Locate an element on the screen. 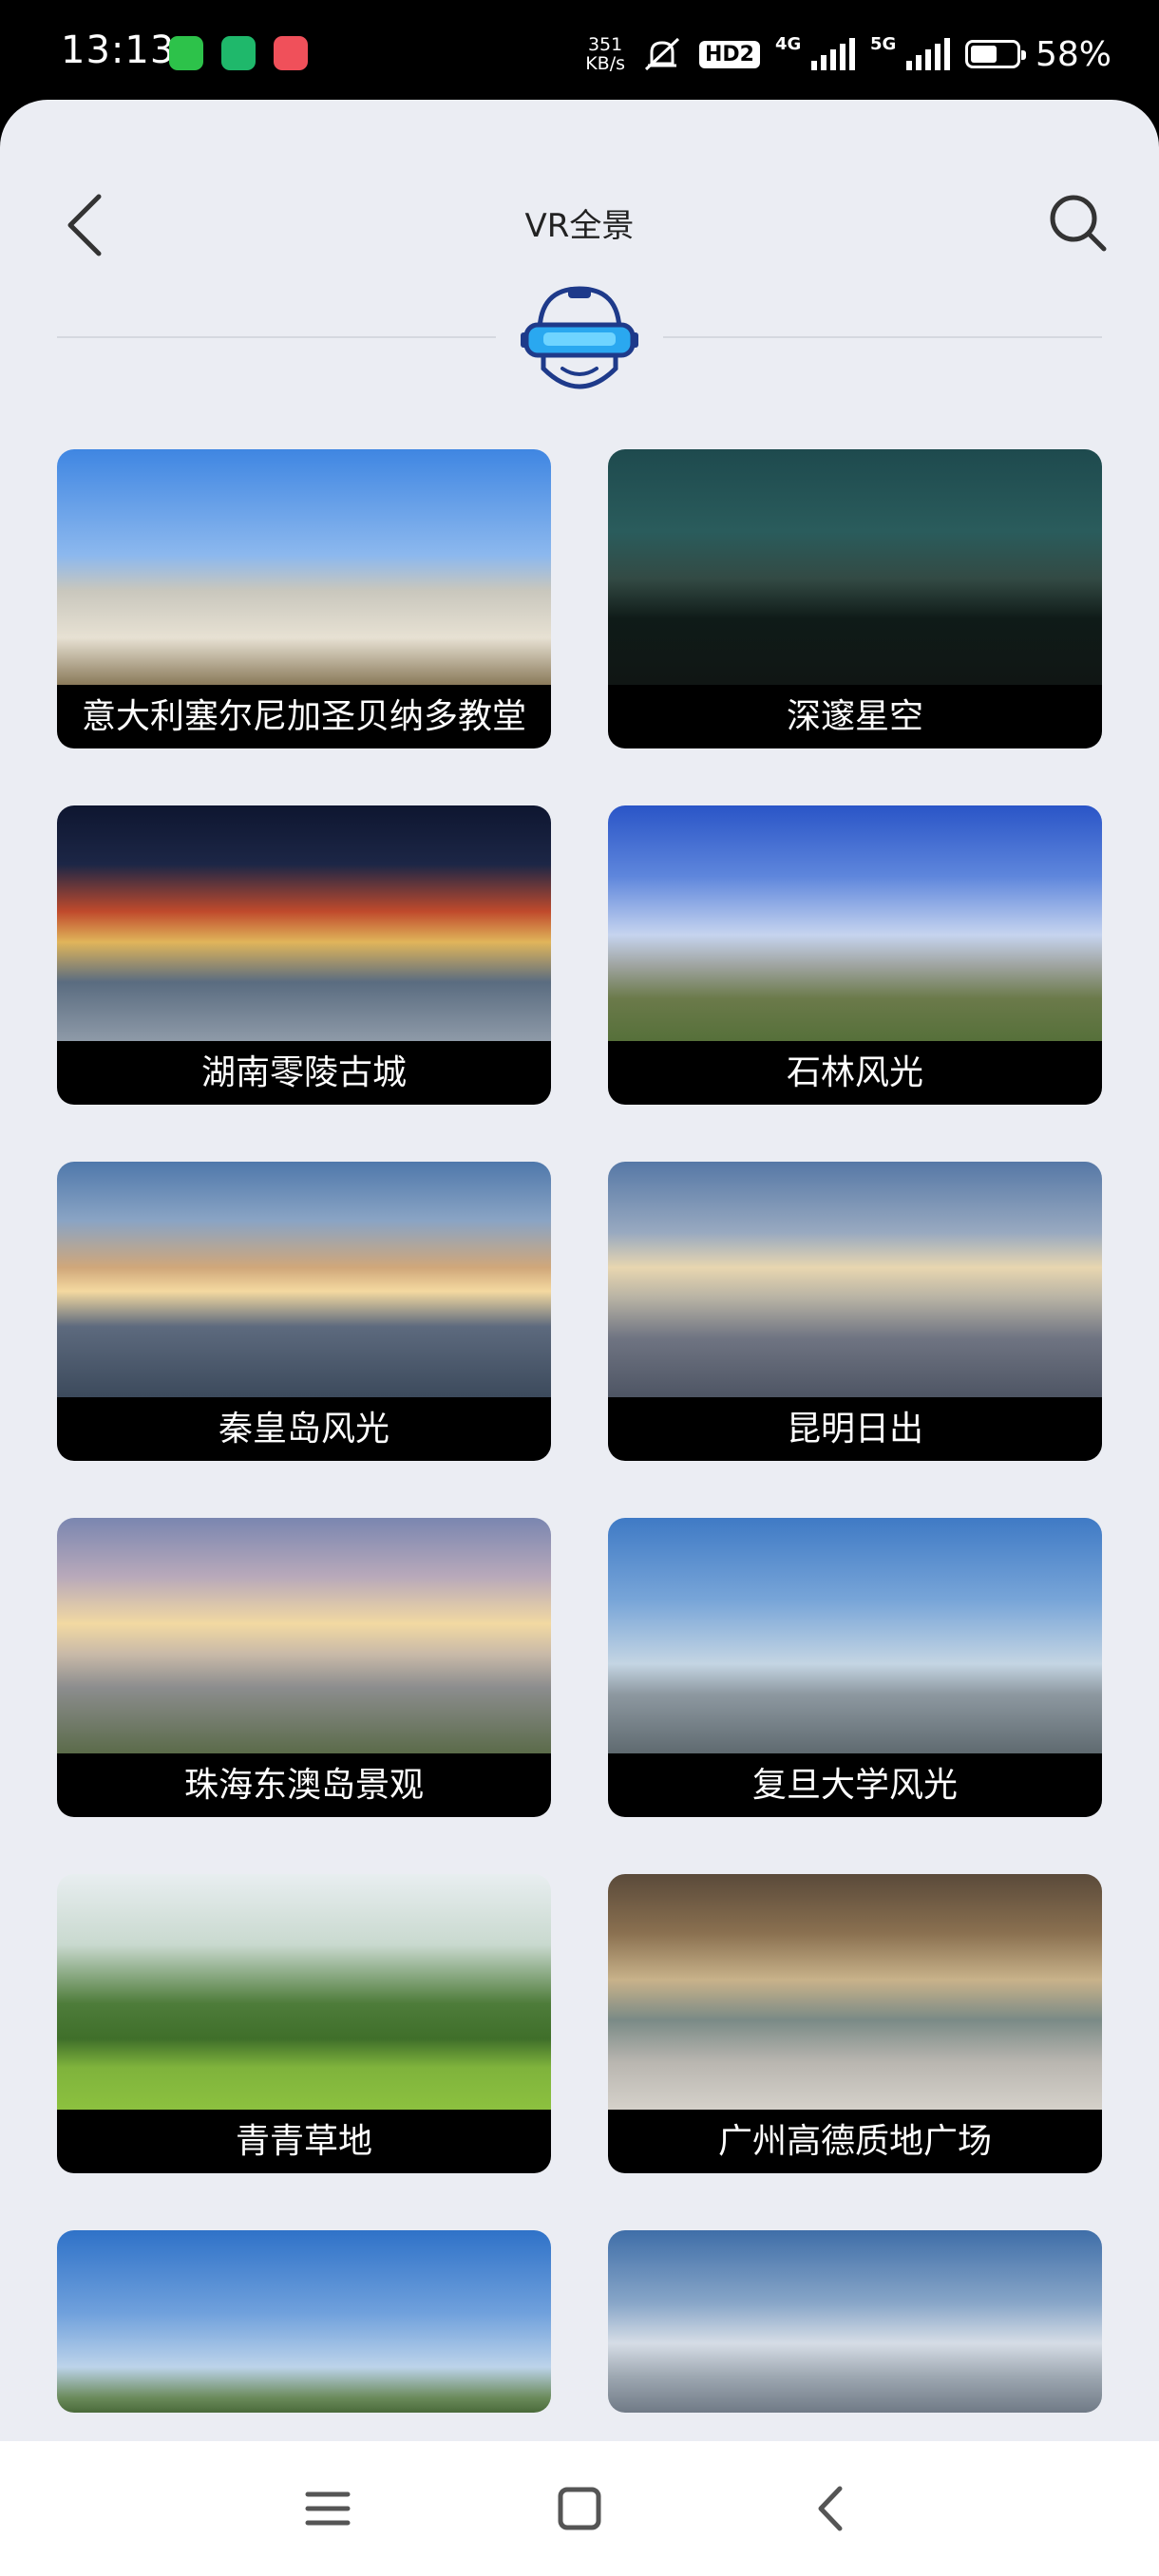 The image size is (1159, 2576). panorama-thumbnail-gaode-plaza is located at coordinates (855, 1992).